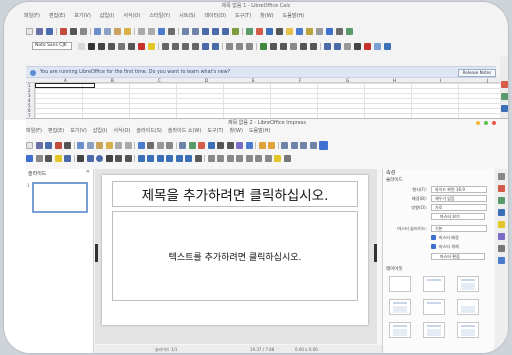  What do you see at coordinates (34, 130) in the screenshot?
I see `menu-file: 파일(F)` at bounding box center [34, 130].